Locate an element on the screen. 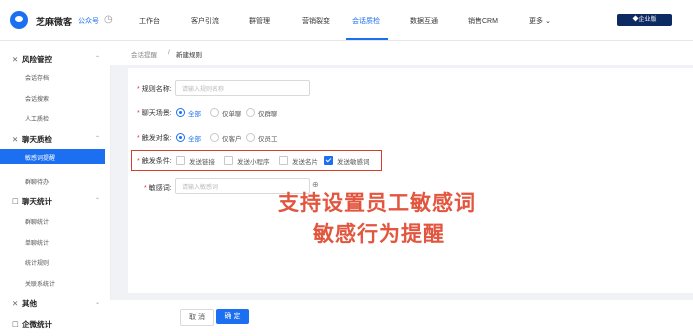  brand-name: 芝麻微客 is located at coordinates (54, 22).